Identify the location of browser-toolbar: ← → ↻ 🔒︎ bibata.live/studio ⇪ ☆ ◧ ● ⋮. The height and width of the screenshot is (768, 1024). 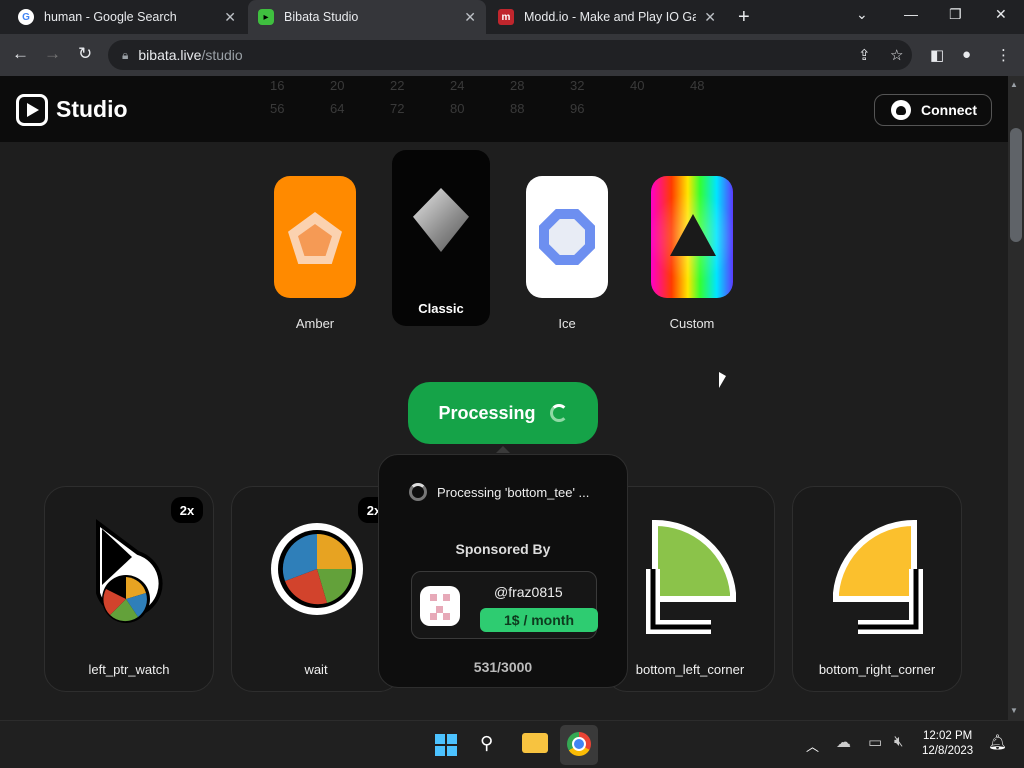
(512, 55).